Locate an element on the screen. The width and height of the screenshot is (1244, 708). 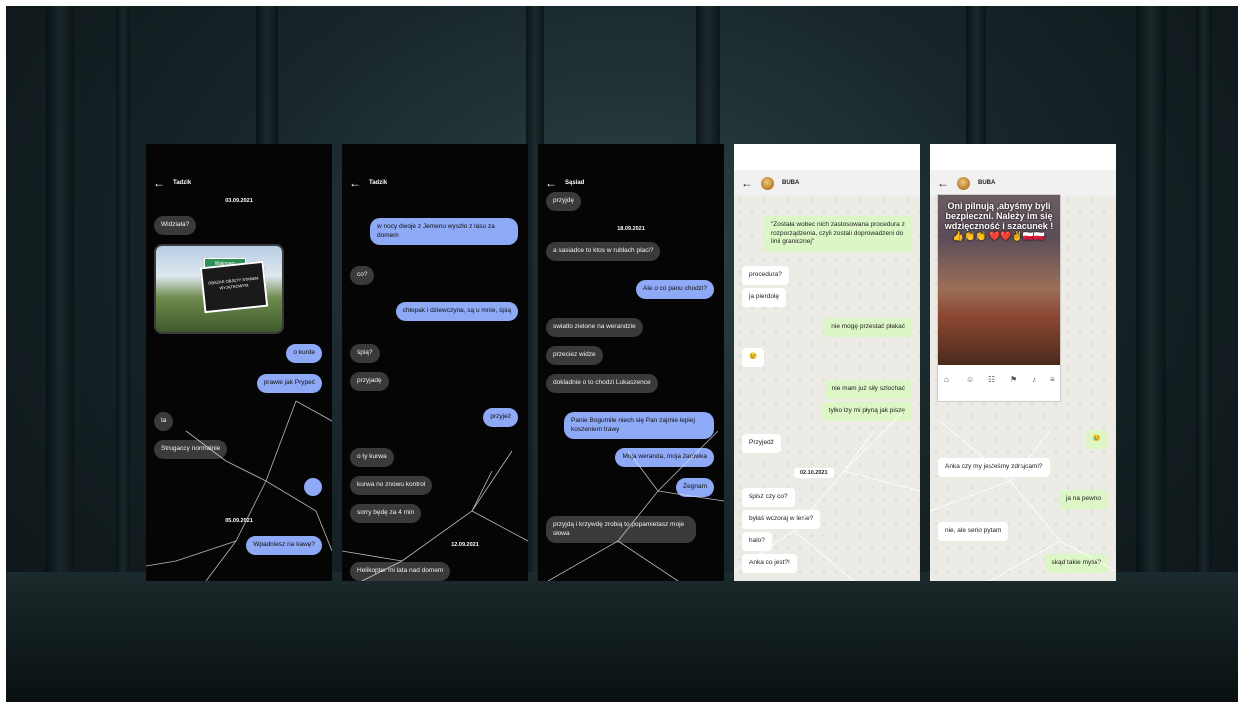
message-incoming: halo? is located at coordinates (757, 541).